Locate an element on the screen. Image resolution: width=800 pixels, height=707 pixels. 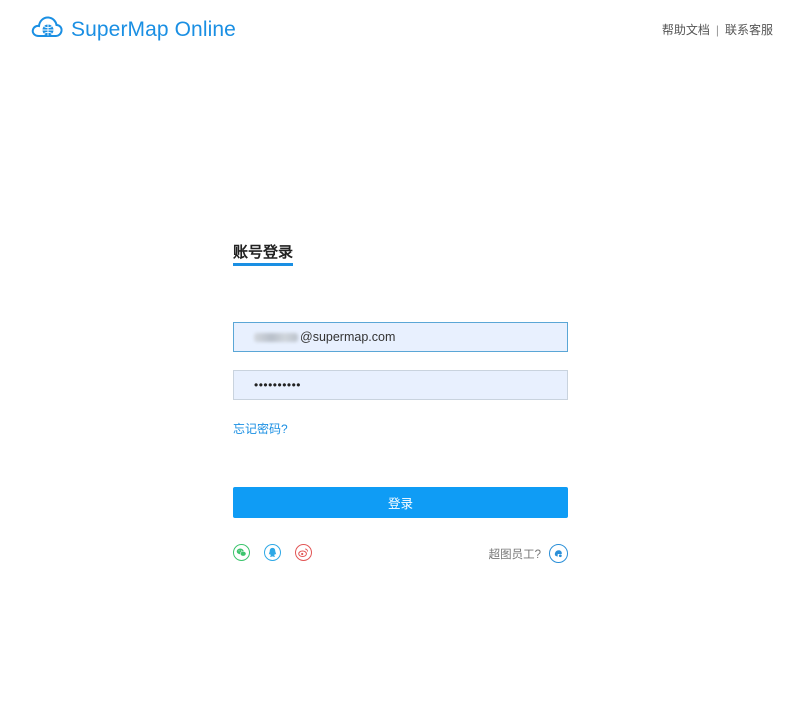
staff-label: 超图员工? is located at coordinates (514, 554).